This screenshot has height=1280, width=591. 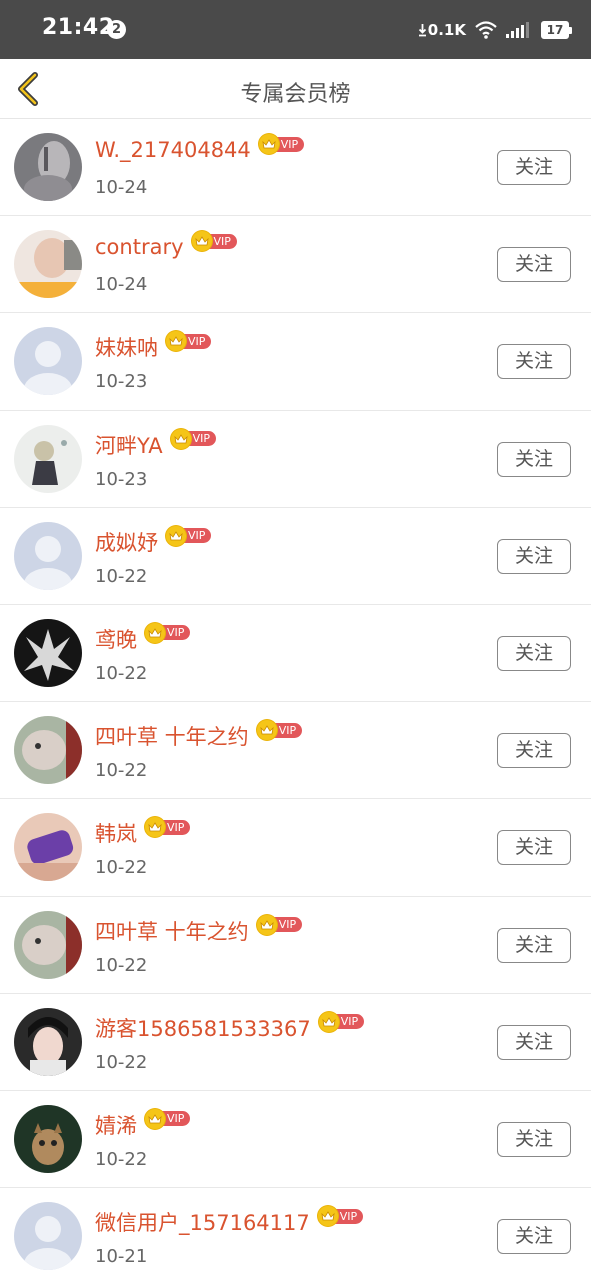 What do you see at coordinates (116, 29) in the screenshot?
I see `notification-count-badge: 2` at bounding box center [116, 29].